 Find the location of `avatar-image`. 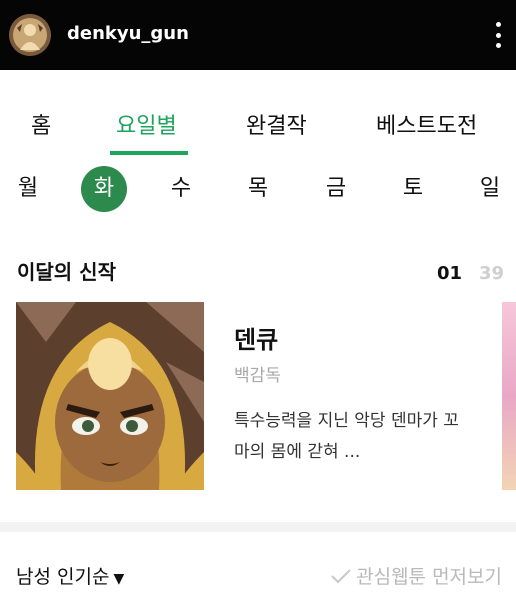

avatar-image is located at coordinates (30, 35).